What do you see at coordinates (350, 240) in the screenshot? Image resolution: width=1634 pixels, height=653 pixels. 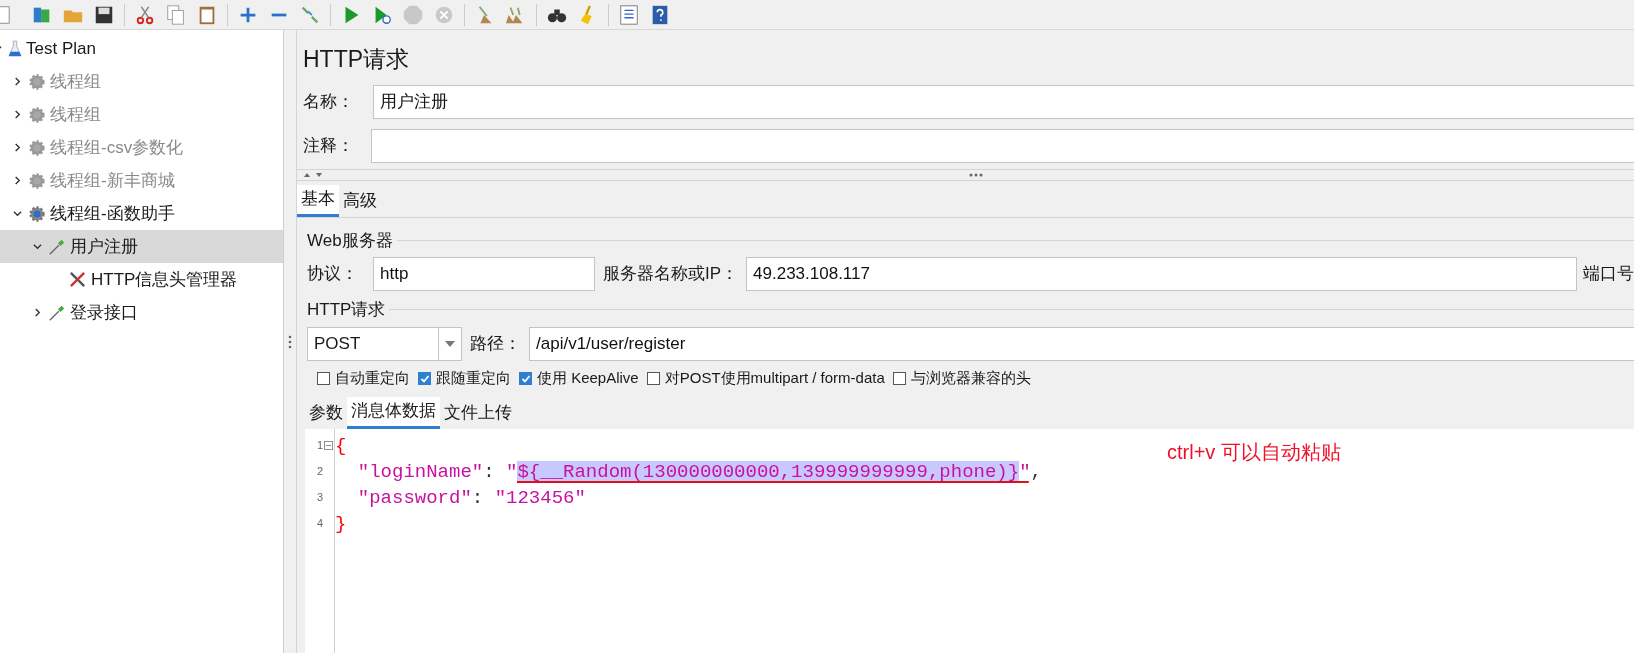 I see `group-title: Web服务器` at bounding box center [350, 240].